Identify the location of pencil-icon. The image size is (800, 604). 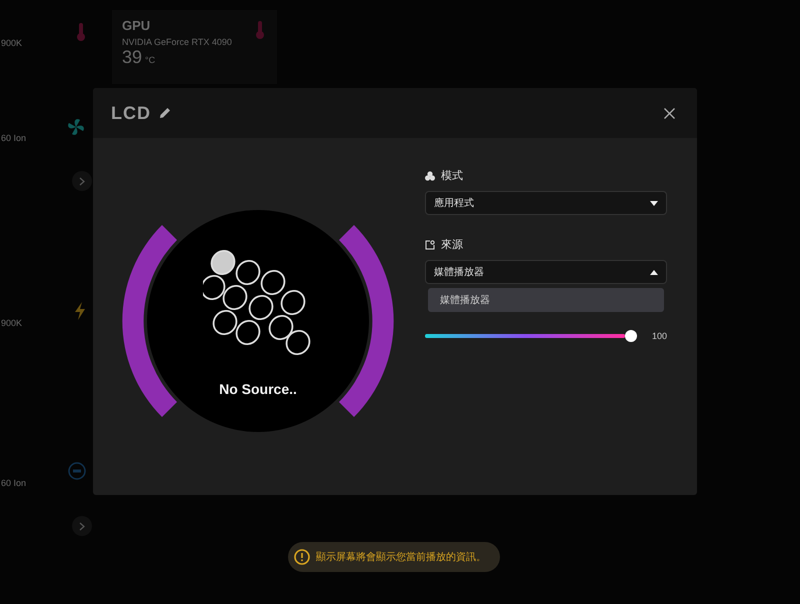
(165, 113).